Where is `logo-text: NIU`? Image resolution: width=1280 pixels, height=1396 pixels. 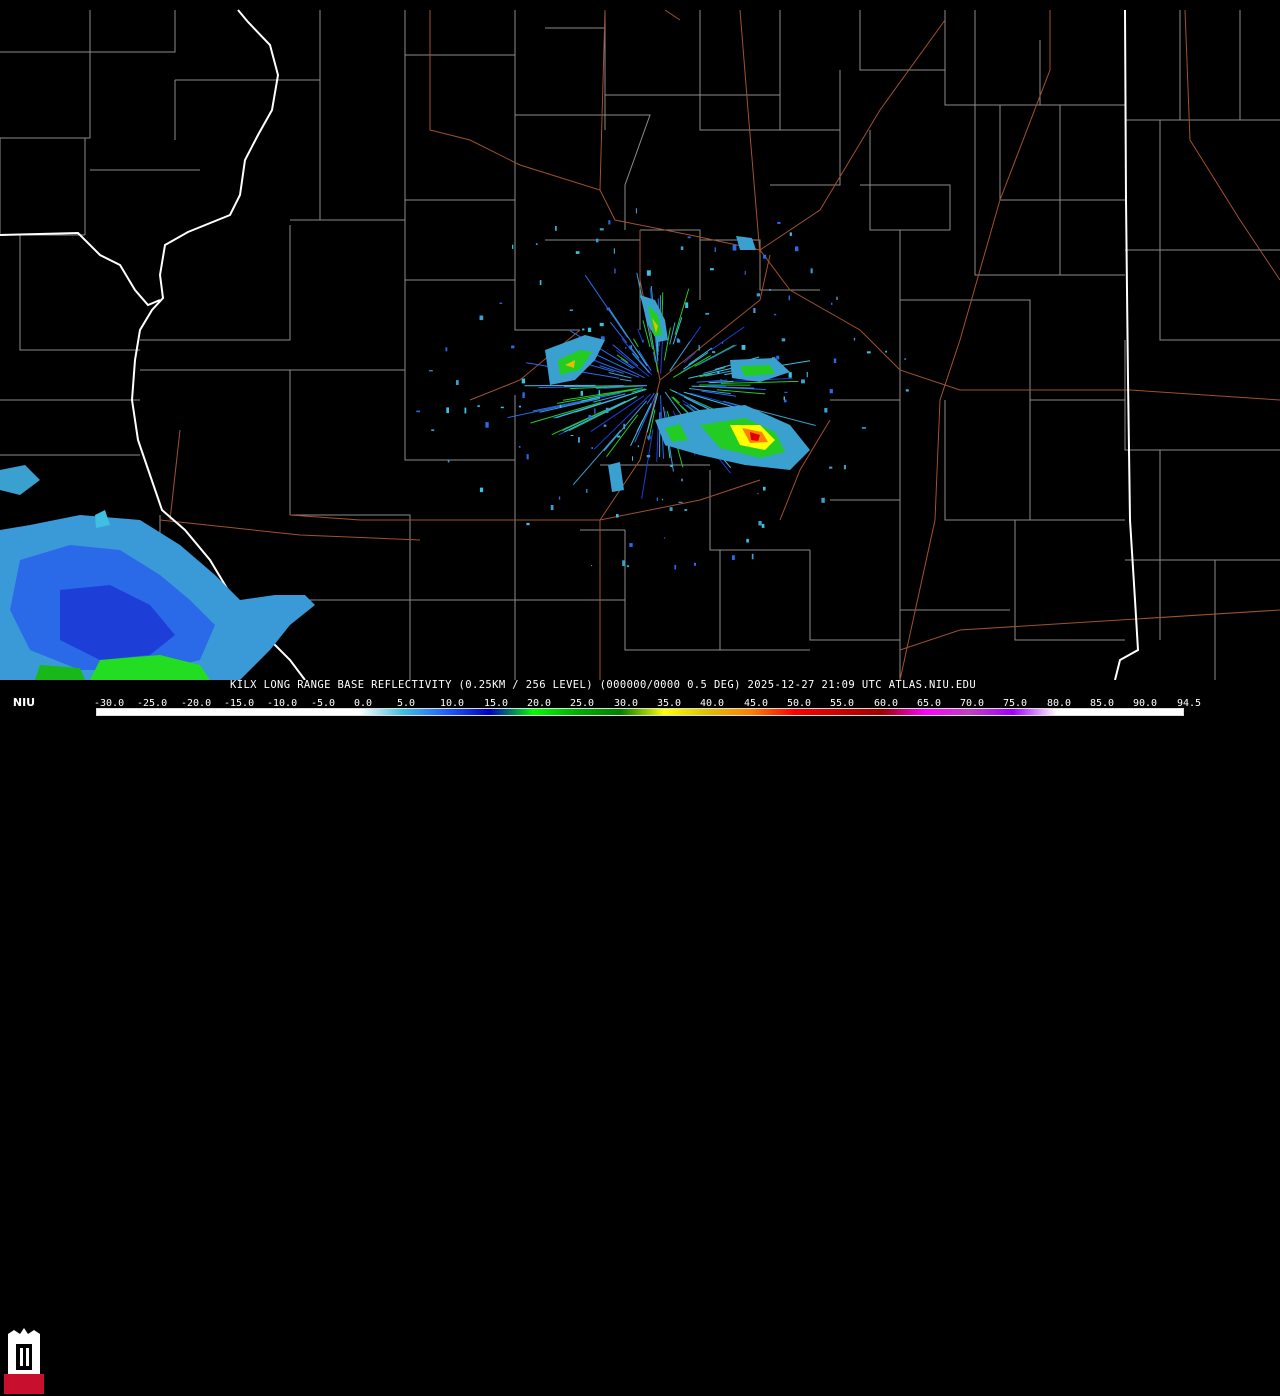
logo-text: NIU is located at coordinates (24, 702).